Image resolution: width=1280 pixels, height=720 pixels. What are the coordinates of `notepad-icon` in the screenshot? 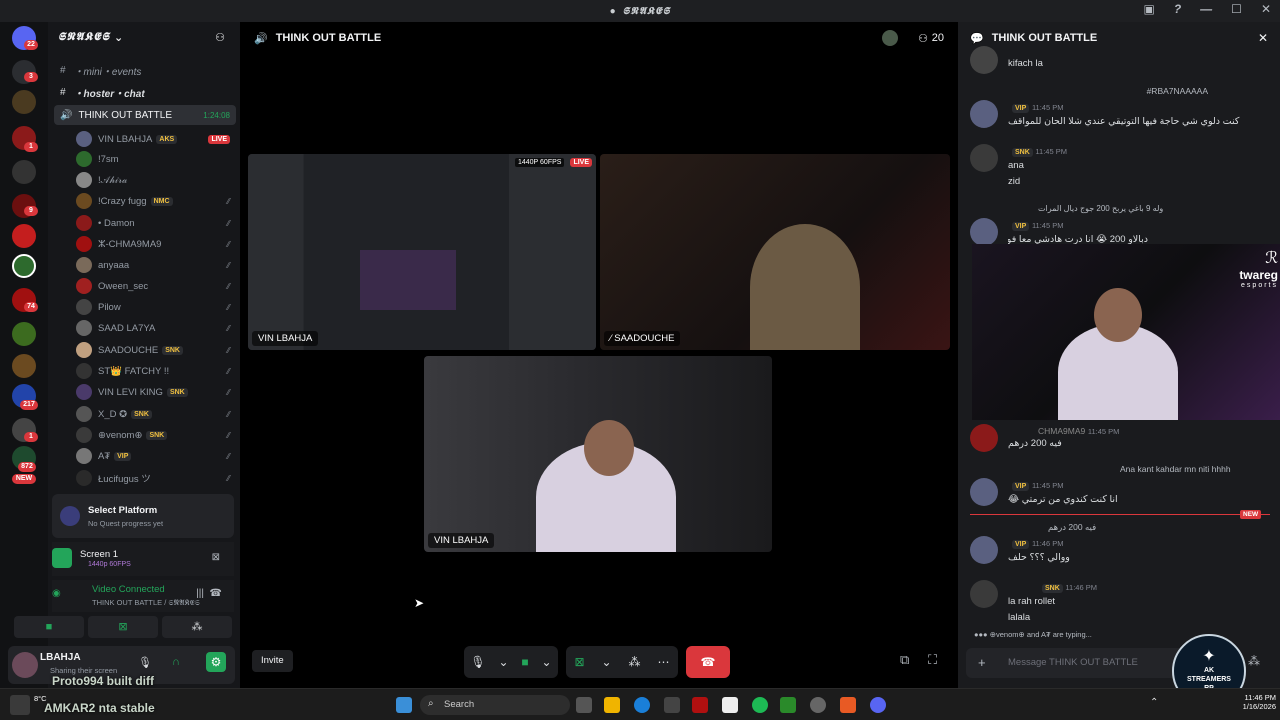 It's located at (730, 705).